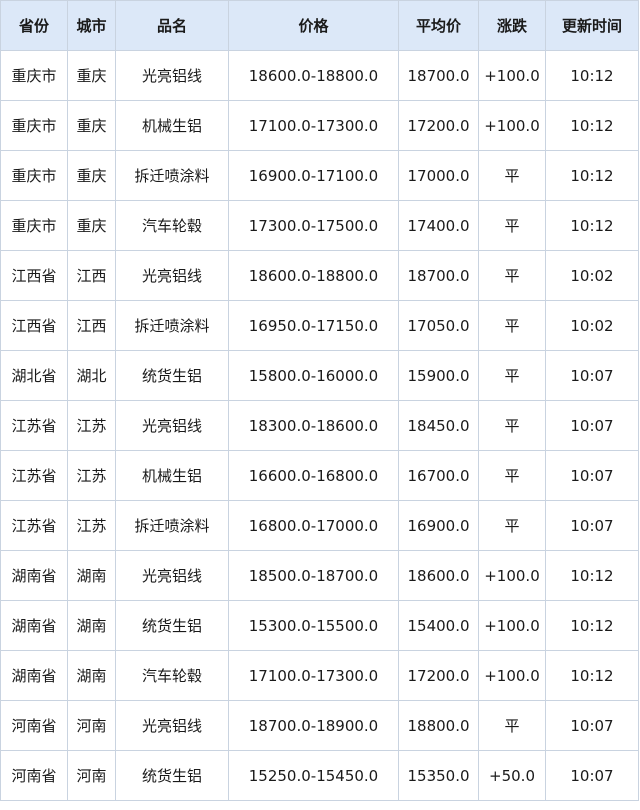 This screenshot has width=640, height=810. What do you see at coordinates (34, 375) in the screenshot?
I see `province-cell: 湖北省` at bounding box center [34, 375].